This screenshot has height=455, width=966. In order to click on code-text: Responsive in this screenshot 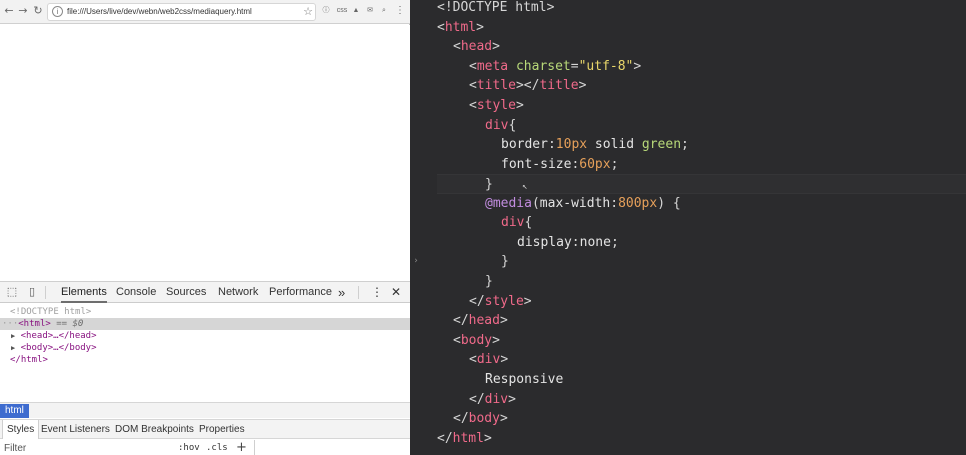, I will do `click(524, 379)`.